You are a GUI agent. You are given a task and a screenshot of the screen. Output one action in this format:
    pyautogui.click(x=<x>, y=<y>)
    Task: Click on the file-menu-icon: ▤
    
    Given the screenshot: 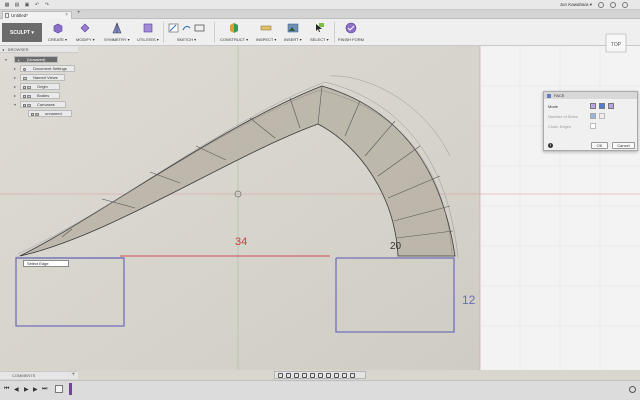 What is the action you would take?
    pyautogui.click(x=17, y=5)
    